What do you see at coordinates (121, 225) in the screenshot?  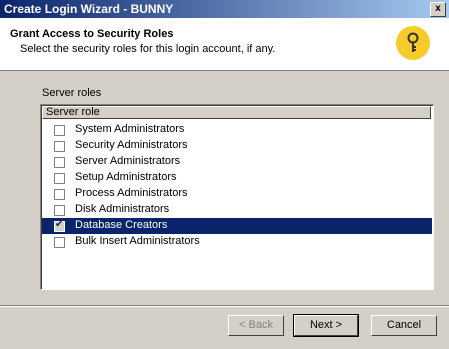 I see `role-label: Database Creators` at bounding box center [121, 225].